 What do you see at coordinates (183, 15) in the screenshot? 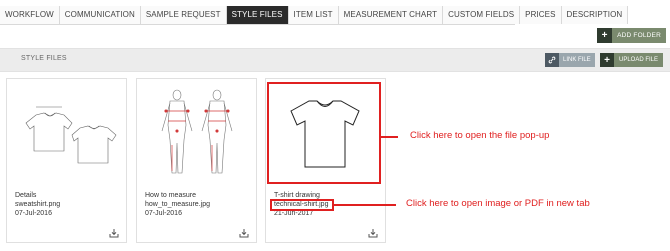
I see `tab-sample-request: SAMPLE REQUEST` at bounding box center [183, 15].